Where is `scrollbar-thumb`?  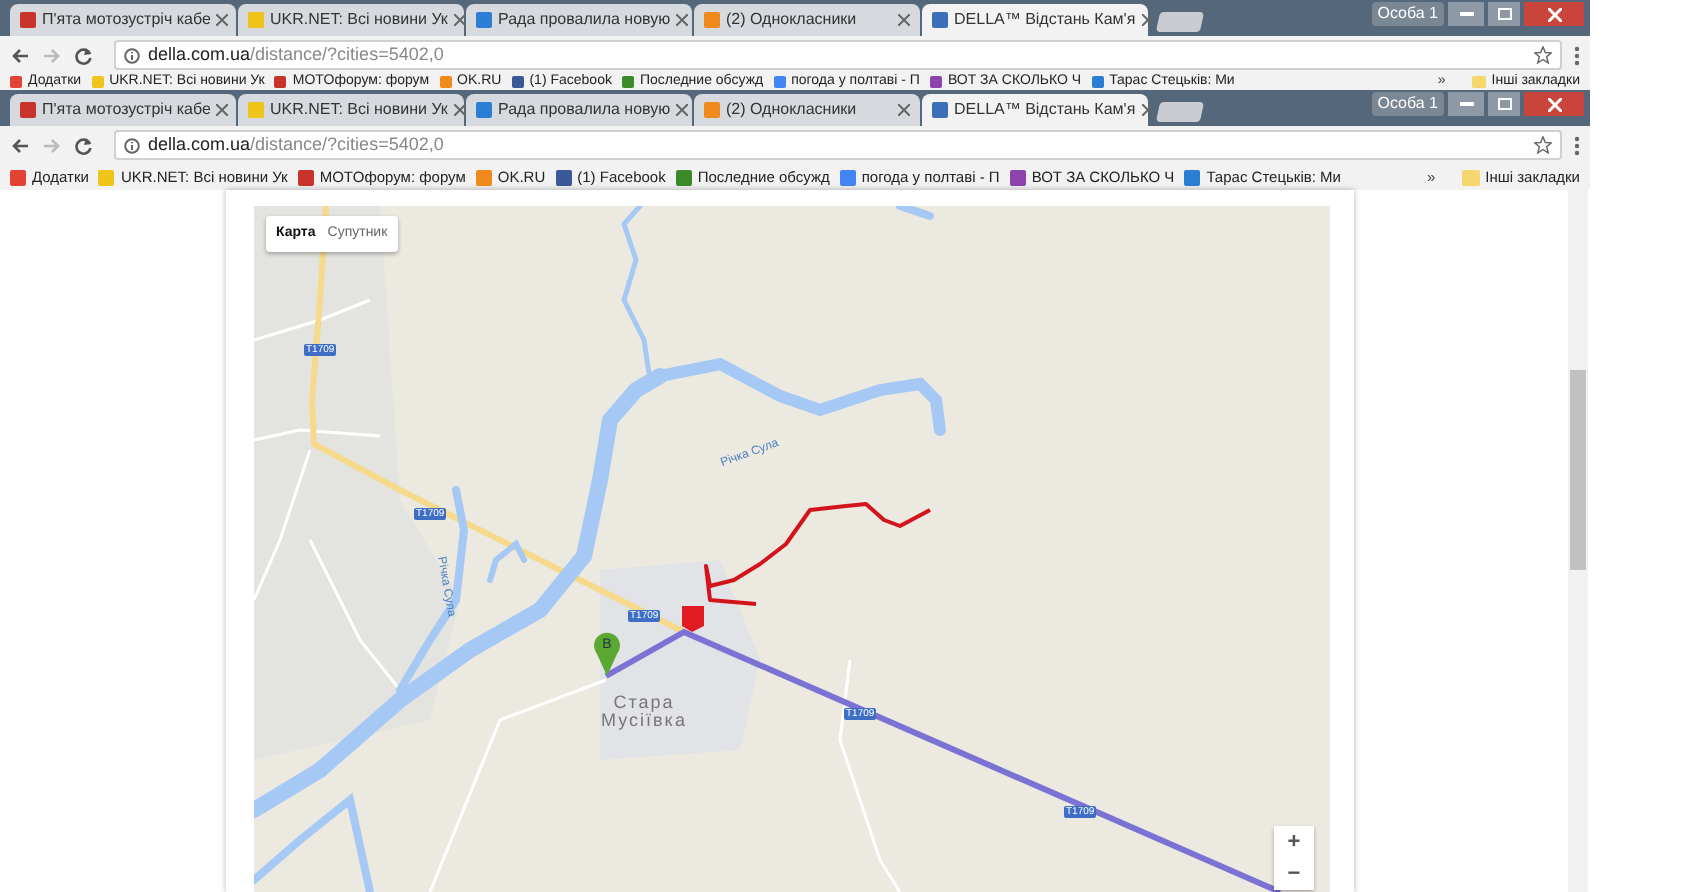
scrollbar-thumb is located at coordinates (1578, 470).